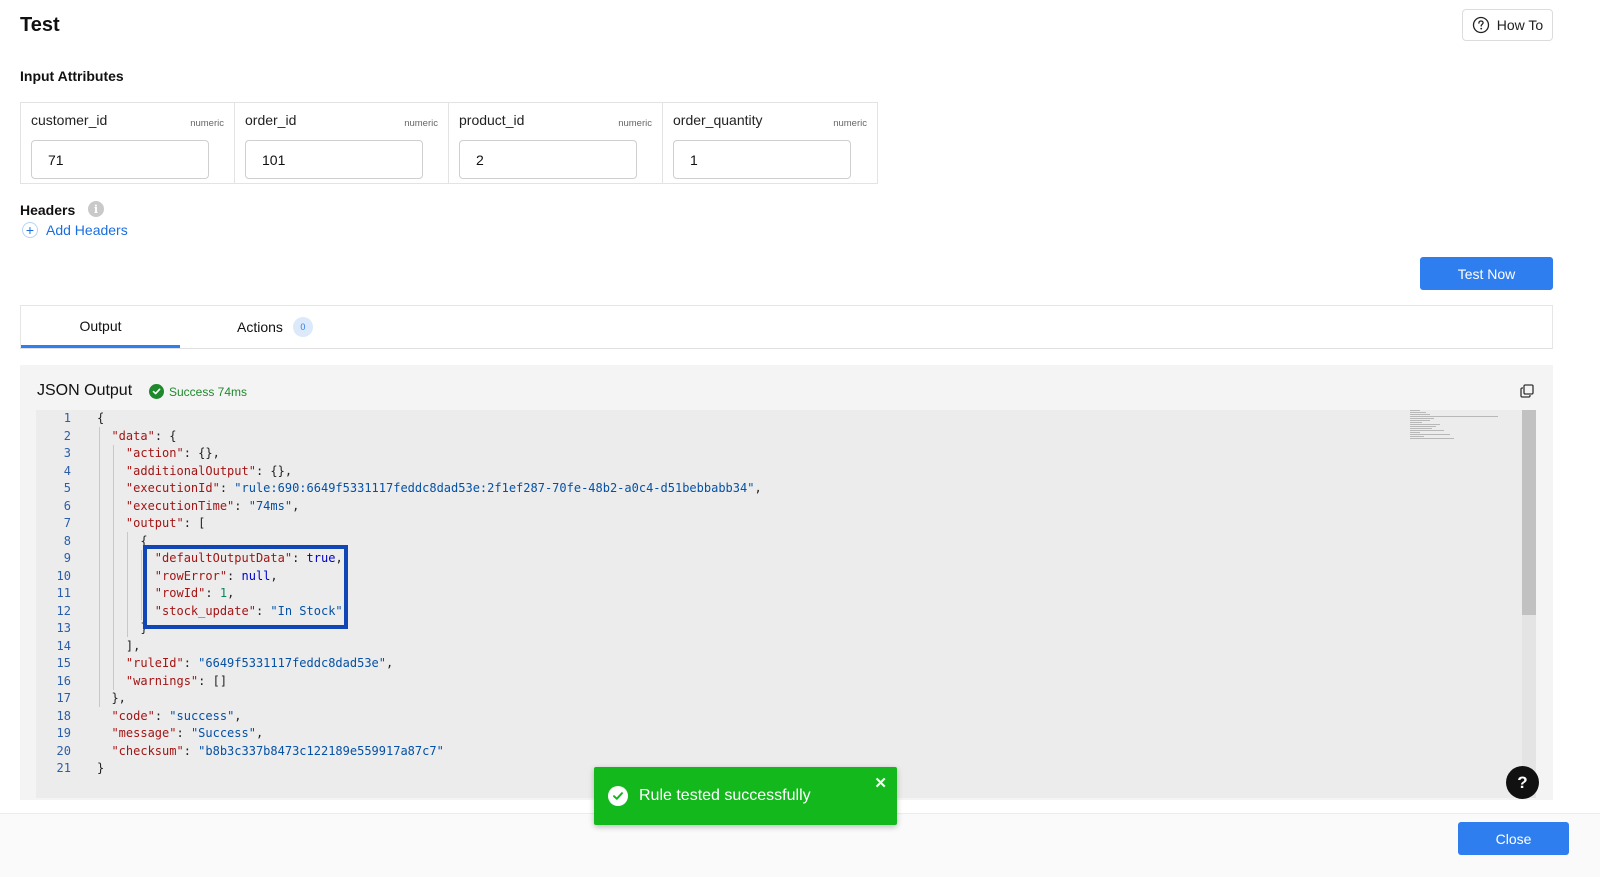  I want to click on highlight-annotation-box, so click(245, 587).